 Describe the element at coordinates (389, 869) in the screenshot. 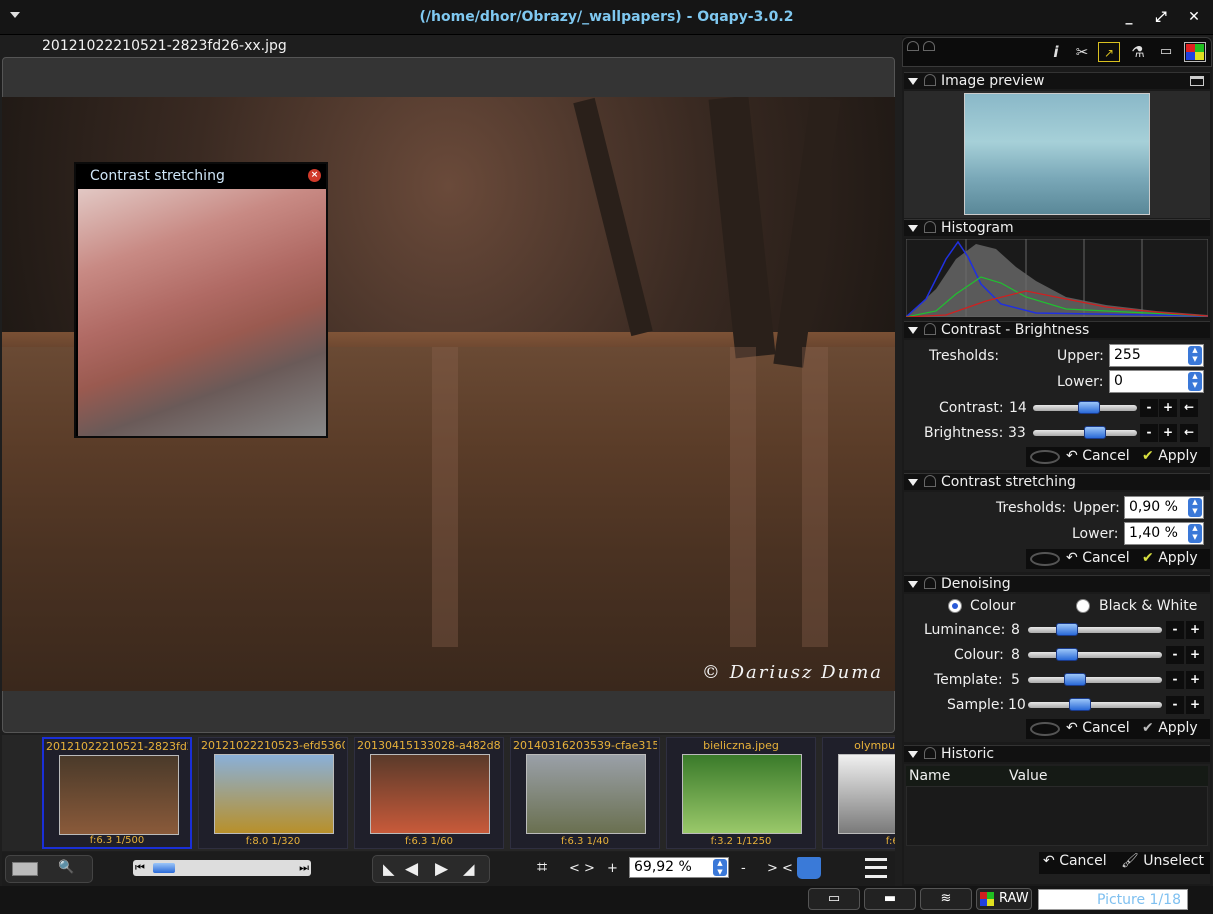

I see `rotate-left-icon: ◣` at that location.